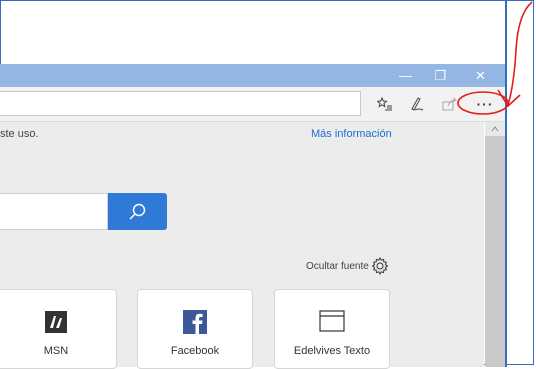 Image resolution: width=536 pixels, height=369 pixels. I want to click on chevron-up-icon, so click(495, 129).